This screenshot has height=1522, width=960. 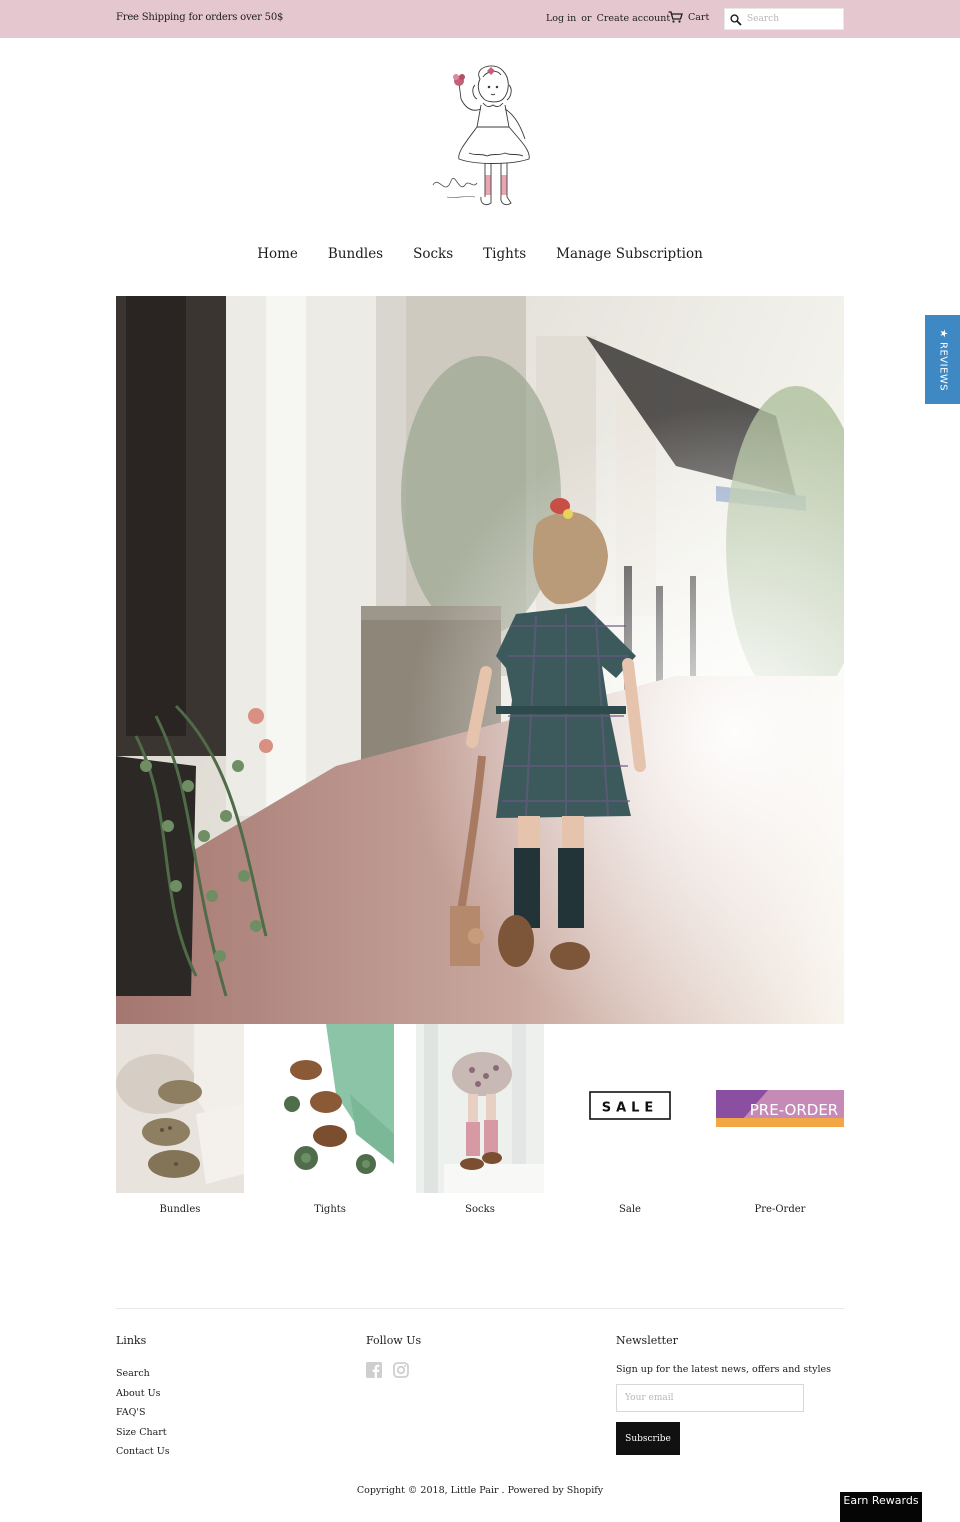 What do you see at coordinates (401, 1370) in the screenshot?
I see `instagram-icon` at bounding box center [401, 1370].